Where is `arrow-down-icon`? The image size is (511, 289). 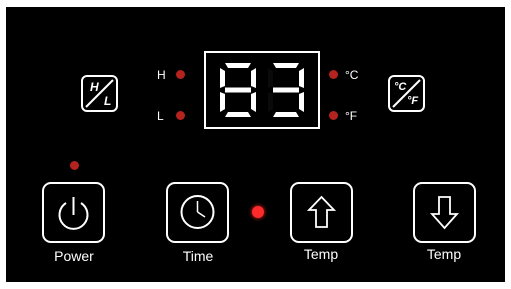 arrow-down-icon is located at coordinates (444, 213).